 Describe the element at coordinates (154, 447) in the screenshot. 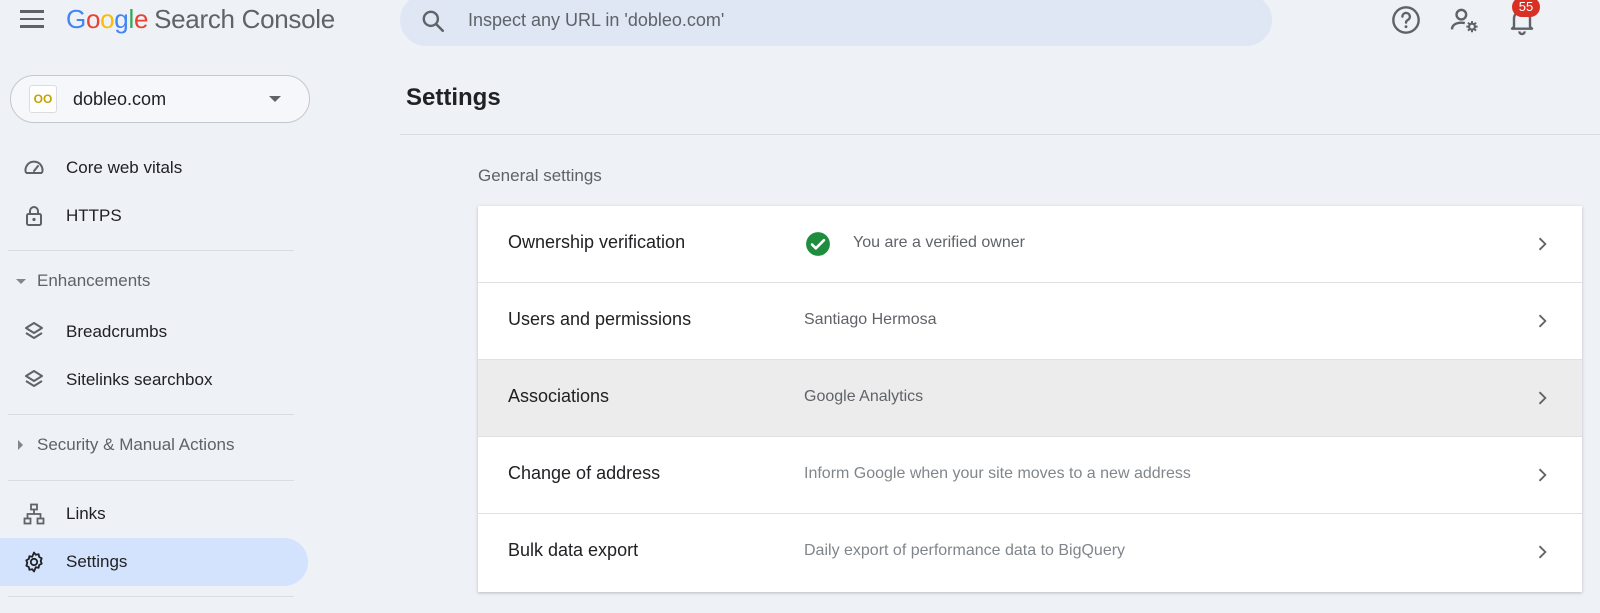

I see `sidebar-section-security: Security & Manual Actions` at that location.